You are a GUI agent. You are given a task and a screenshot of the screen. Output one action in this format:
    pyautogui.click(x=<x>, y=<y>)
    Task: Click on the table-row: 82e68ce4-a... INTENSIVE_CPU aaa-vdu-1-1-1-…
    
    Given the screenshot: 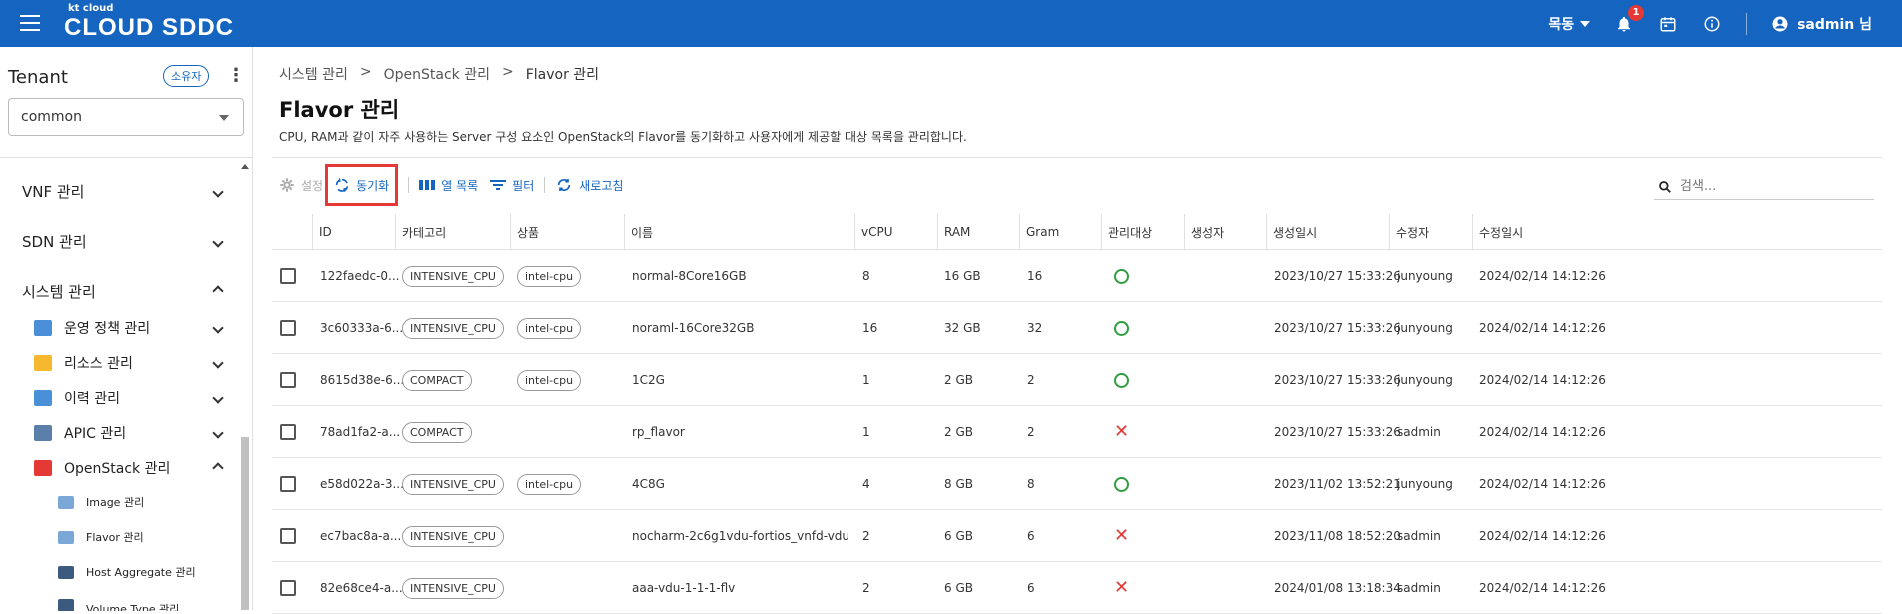 What is the action you would take?
    pyautogui.click(x=1077, y=588)
    